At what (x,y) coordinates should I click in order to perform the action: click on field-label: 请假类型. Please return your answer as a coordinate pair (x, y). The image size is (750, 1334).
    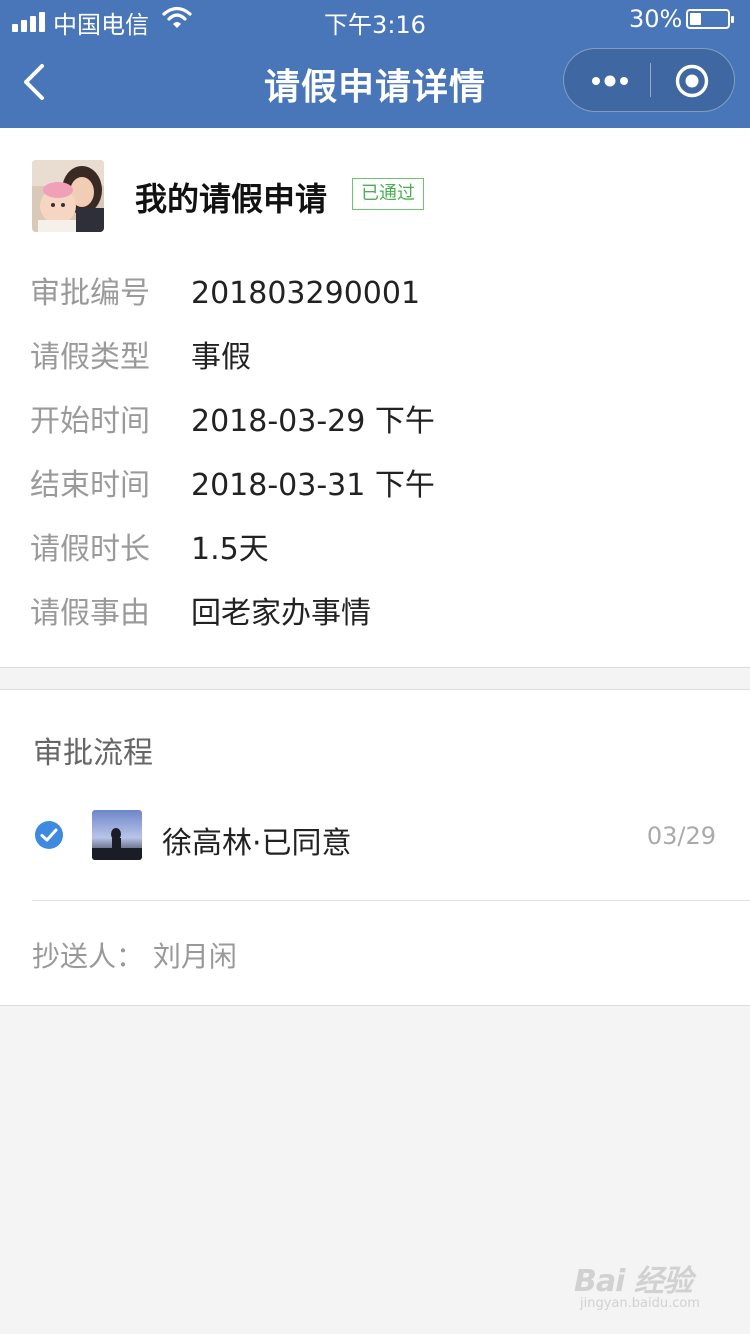
    Looking at the image, I should click on (90, 357).